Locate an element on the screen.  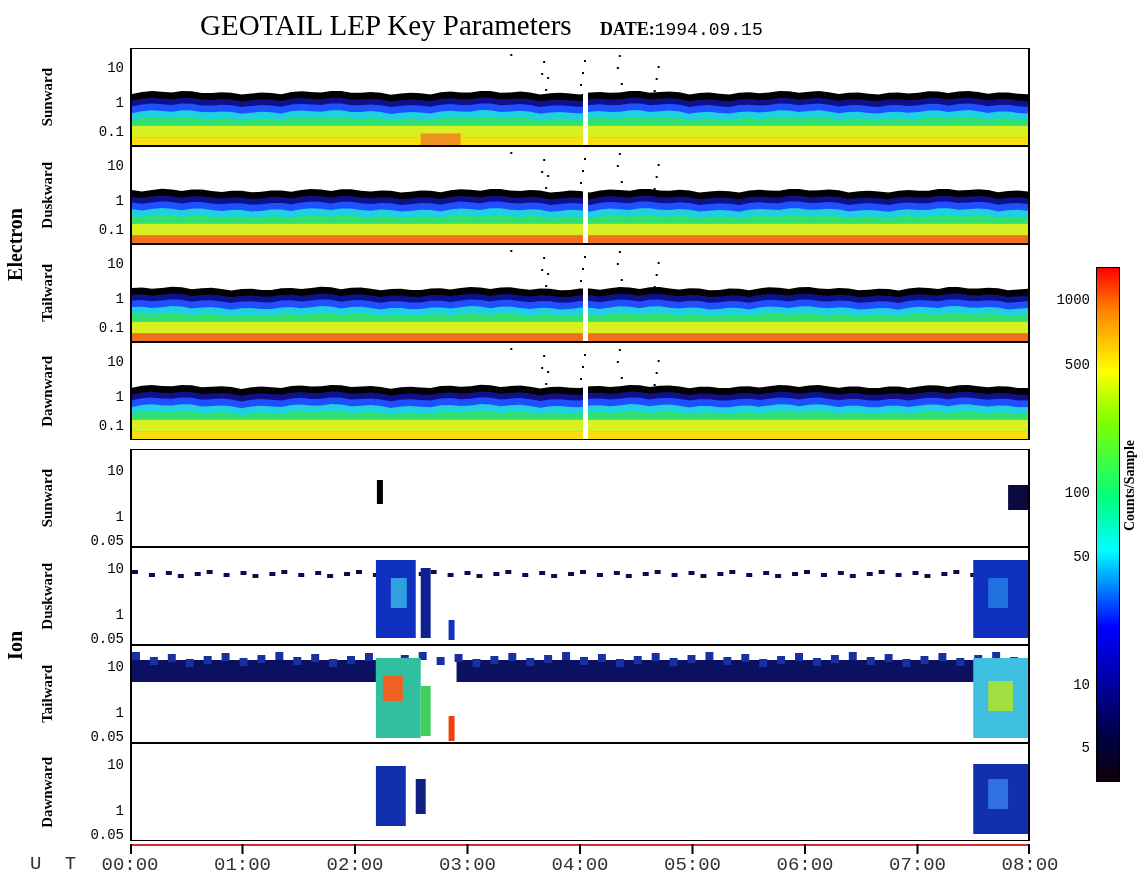
x-tick-label: 00:00 is located at coordinates (130, 865).